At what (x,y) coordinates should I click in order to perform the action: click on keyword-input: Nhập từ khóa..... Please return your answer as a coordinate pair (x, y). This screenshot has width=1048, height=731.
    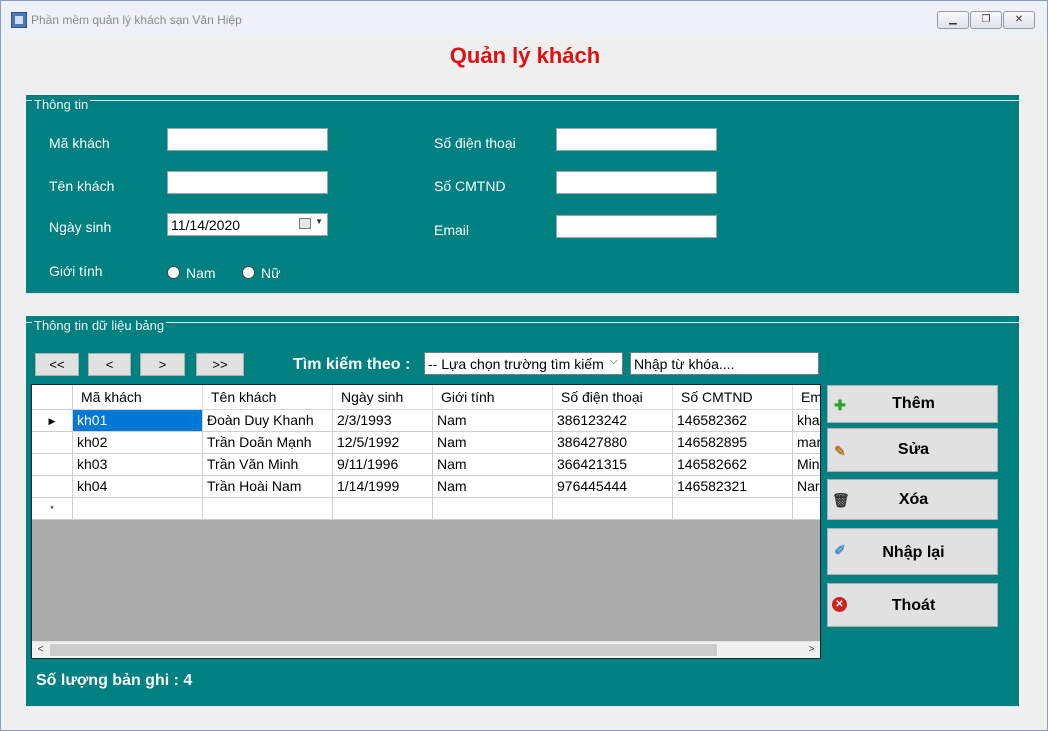
    Looking at the image, I should click on (724, 363).